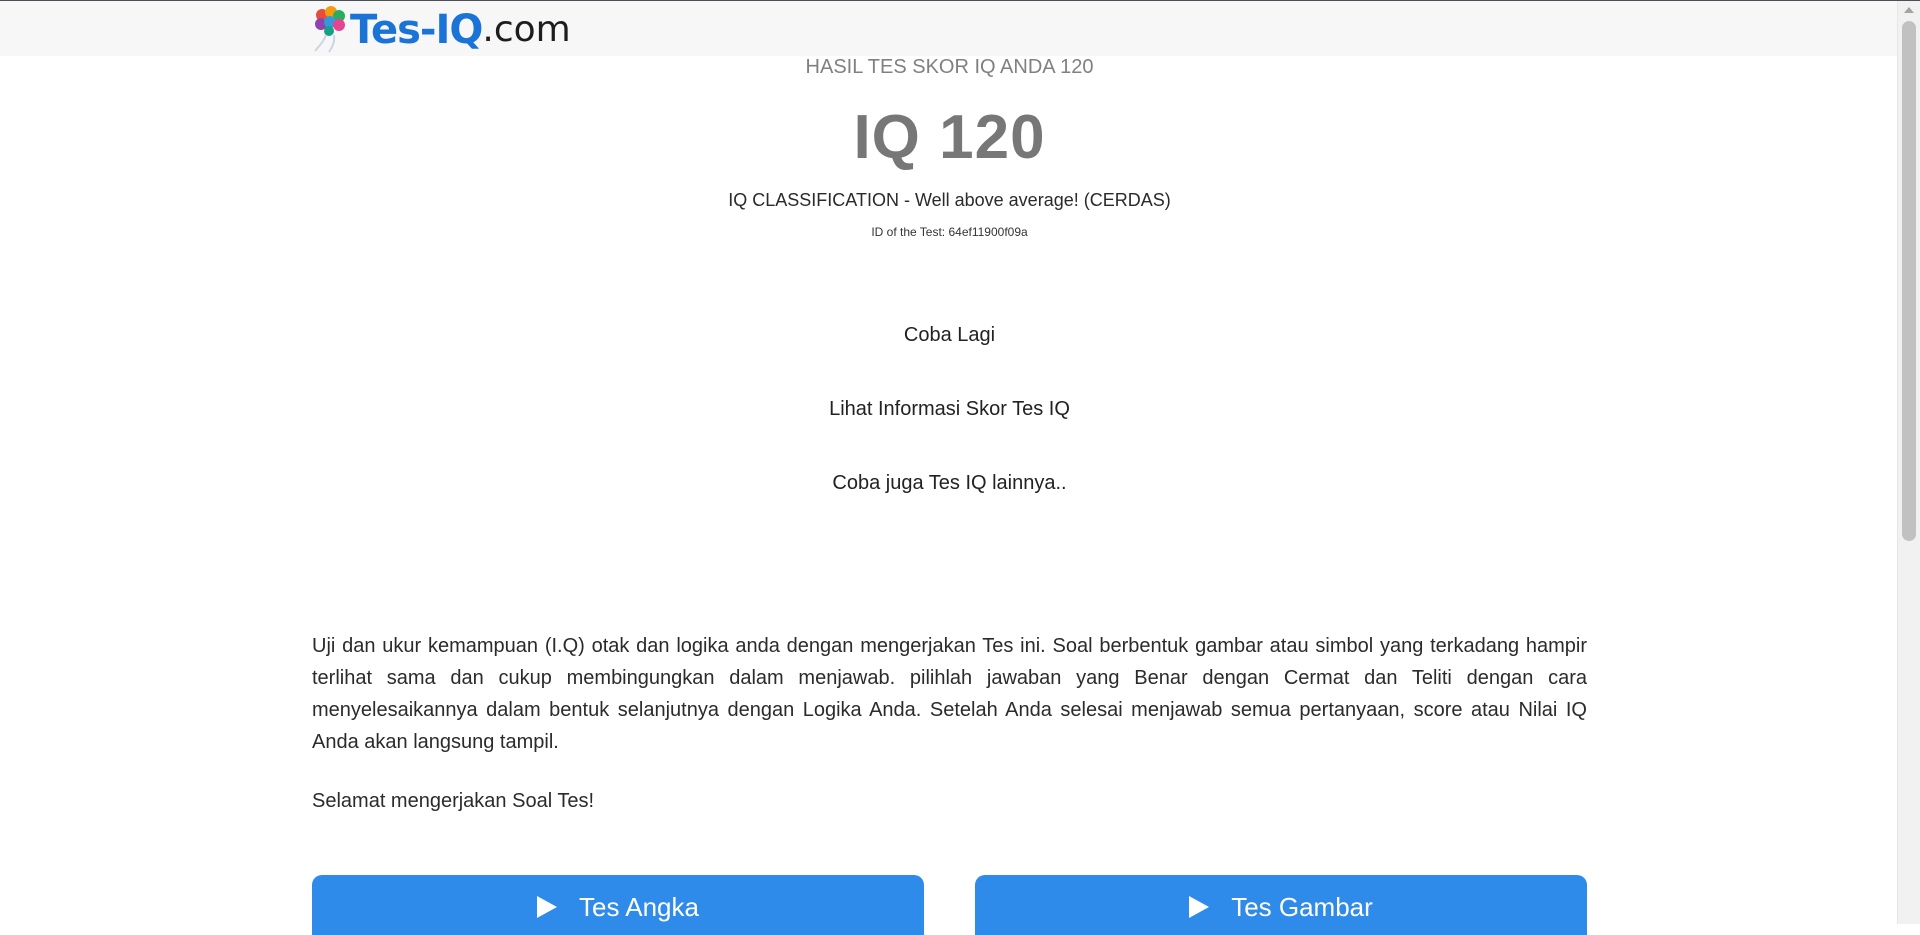  What do you see at coordinates (949, 232) in the screenshot?
I see `test-id: ID of the Test: 64ef11900f09a` at bounding box center [949, 232].